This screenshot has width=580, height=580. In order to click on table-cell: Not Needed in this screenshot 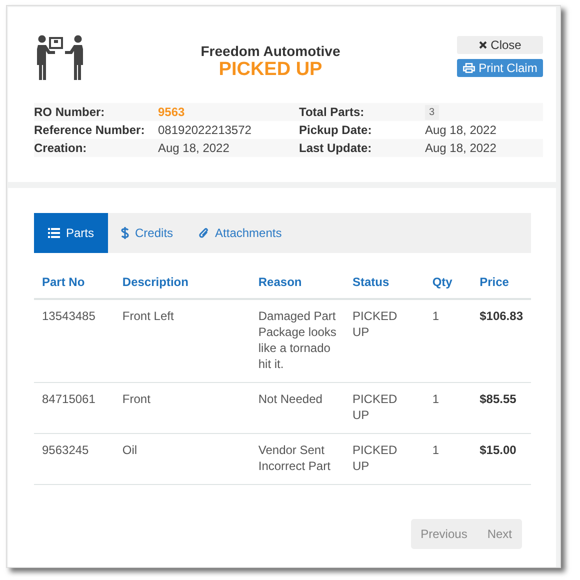, I will do `click(297, 408)`.